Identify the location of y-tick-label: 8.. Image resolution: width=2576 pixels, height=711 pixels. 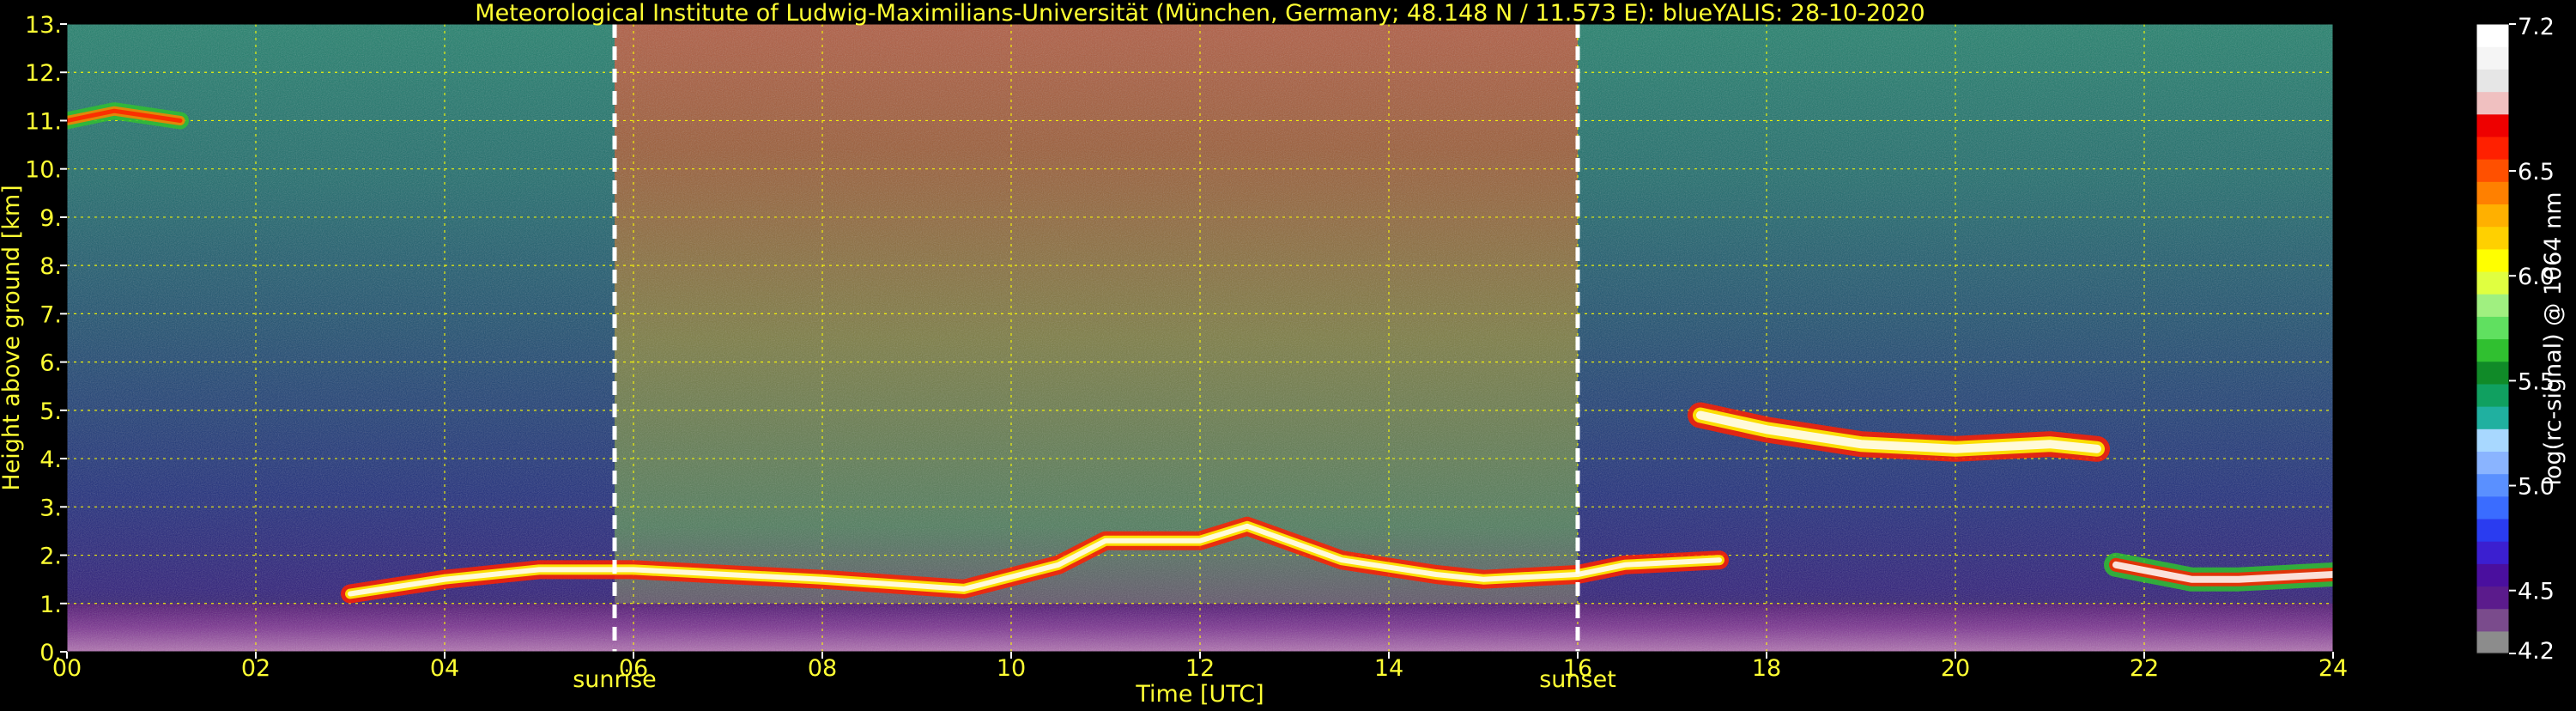
(50, 266).